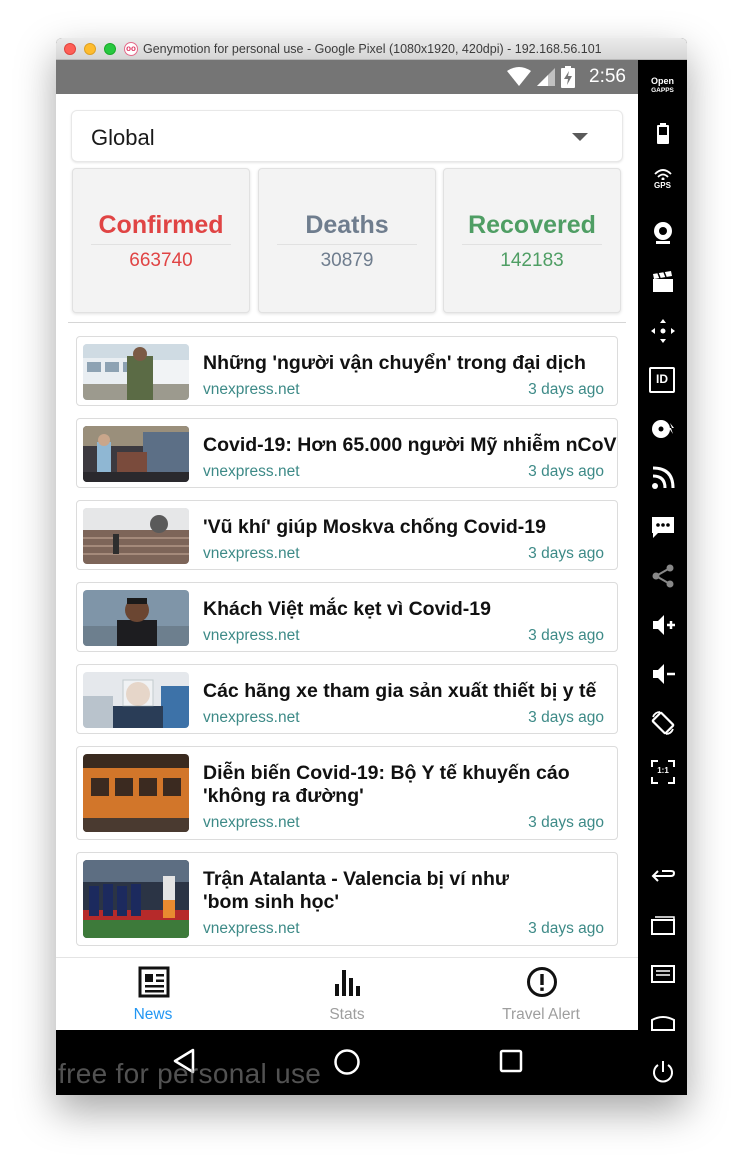 The width and height of the screenshot is (743, 1169). Describe the element at coordinates (131, 49) in the screenshot. I see `genymotion-logo-icon: oo` at that location.